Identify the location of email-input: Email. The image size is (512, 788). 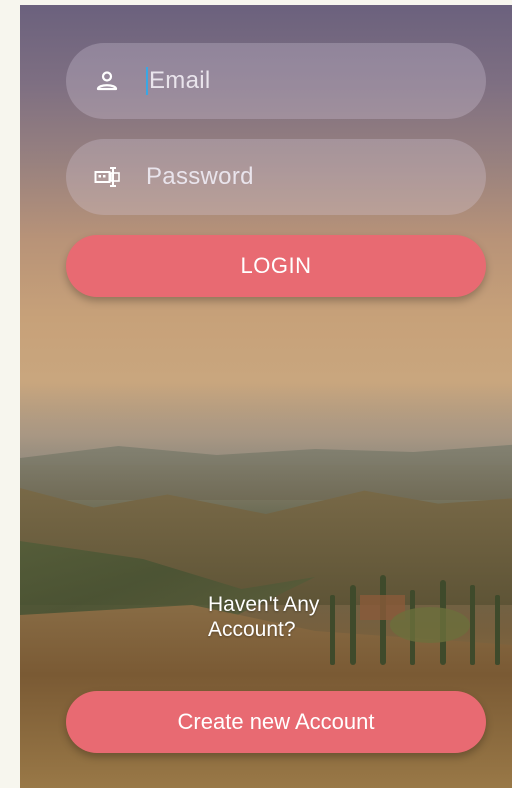
(178, 81).